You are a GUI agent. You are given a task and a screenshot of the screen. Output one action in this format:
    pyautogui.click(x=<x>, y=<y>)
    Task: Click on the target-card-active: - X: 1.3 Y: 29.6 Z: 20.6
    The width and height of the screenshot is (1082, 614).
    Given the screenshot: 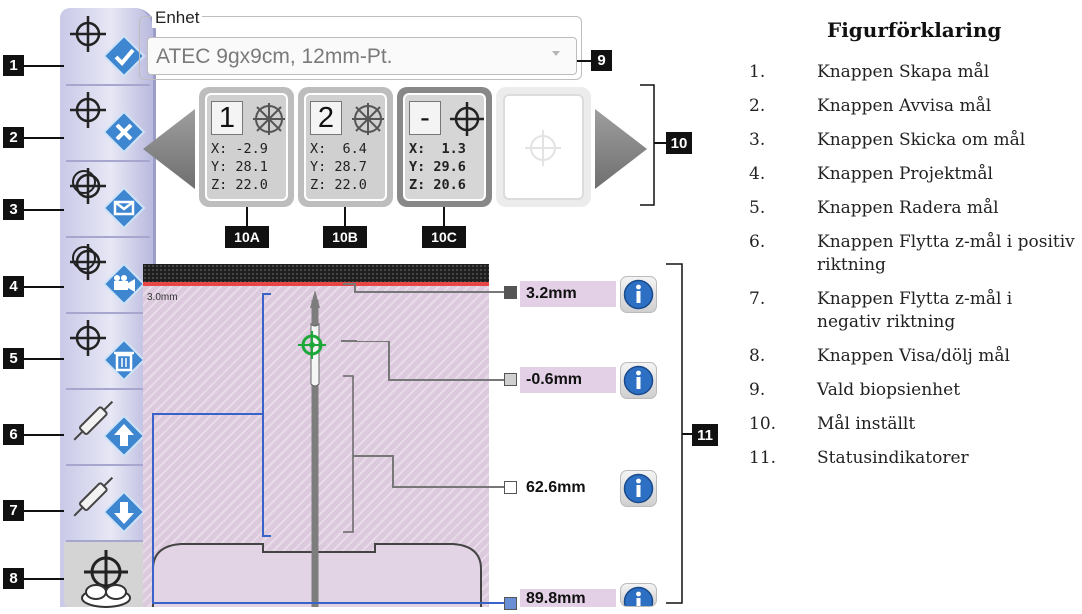 What is the action you would take?
    pyautogui.click(x=444, y=147)
    